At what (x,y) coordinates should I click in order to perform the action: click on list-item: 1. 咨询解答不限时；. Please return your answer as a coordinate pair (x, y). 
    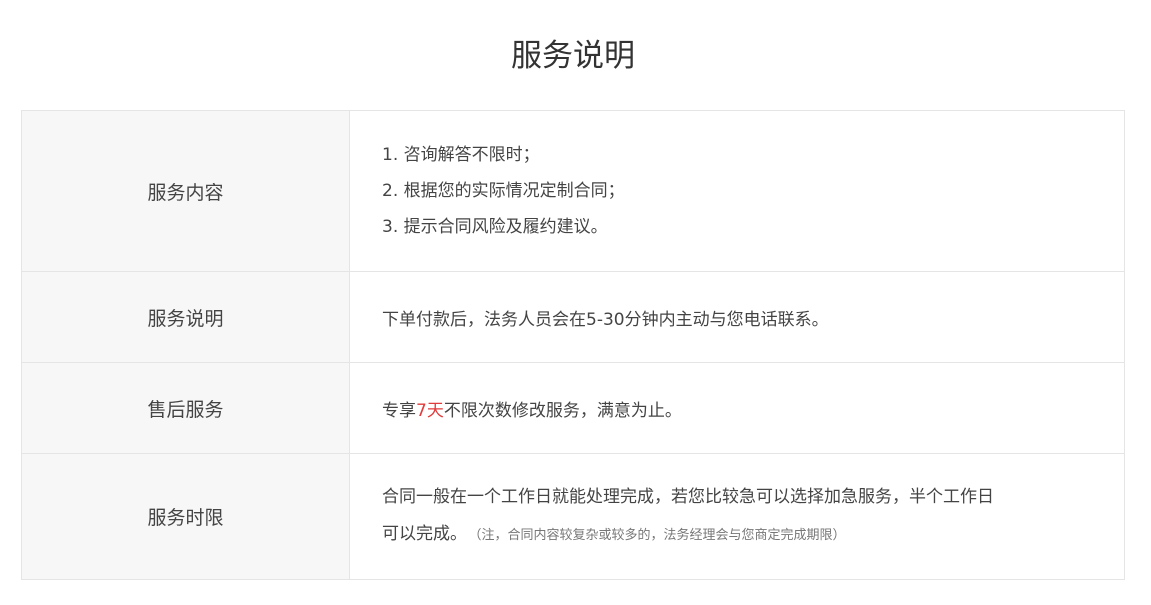
    Looking at the image, I should click on (461, 155).